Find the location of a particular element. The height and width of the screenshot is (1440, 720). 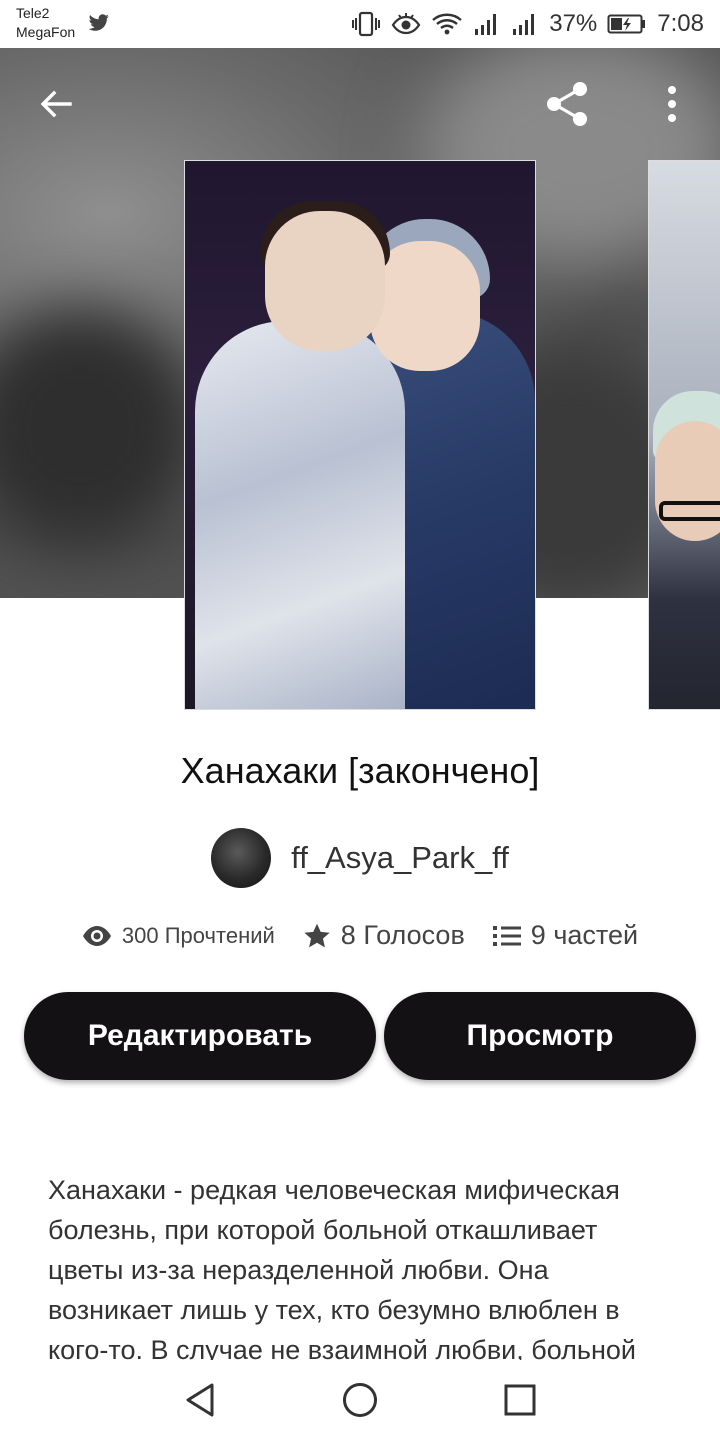

parts-stat: 9 частей is located at coordinates (565, 935).